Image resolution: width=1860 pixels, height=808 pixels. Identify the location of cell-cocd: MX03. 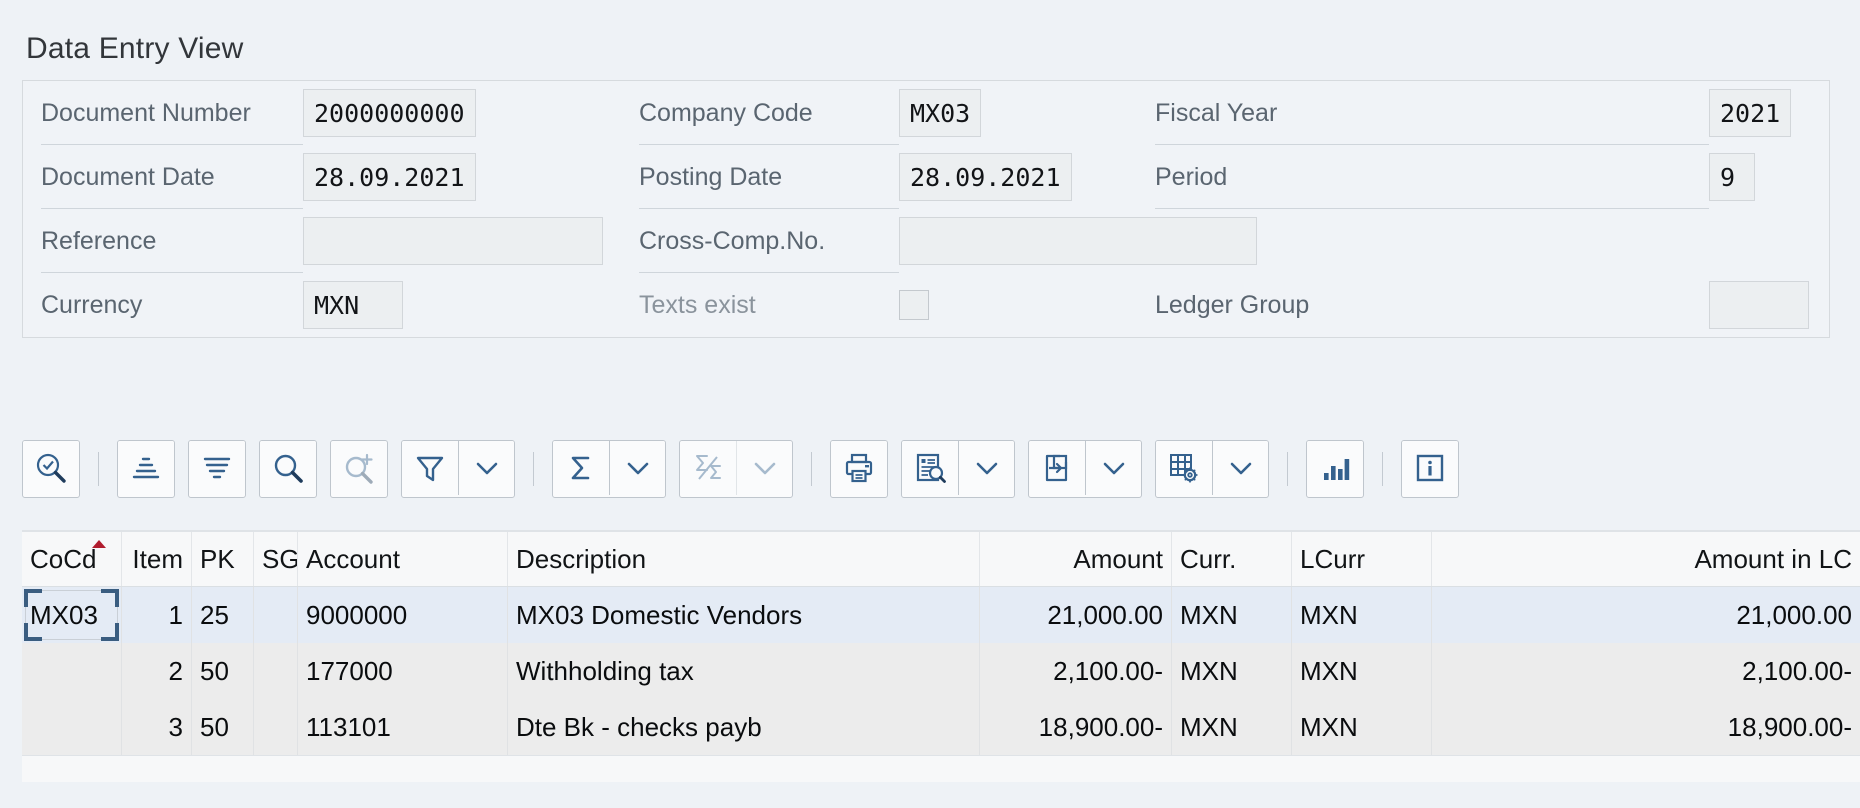
(72, 615).